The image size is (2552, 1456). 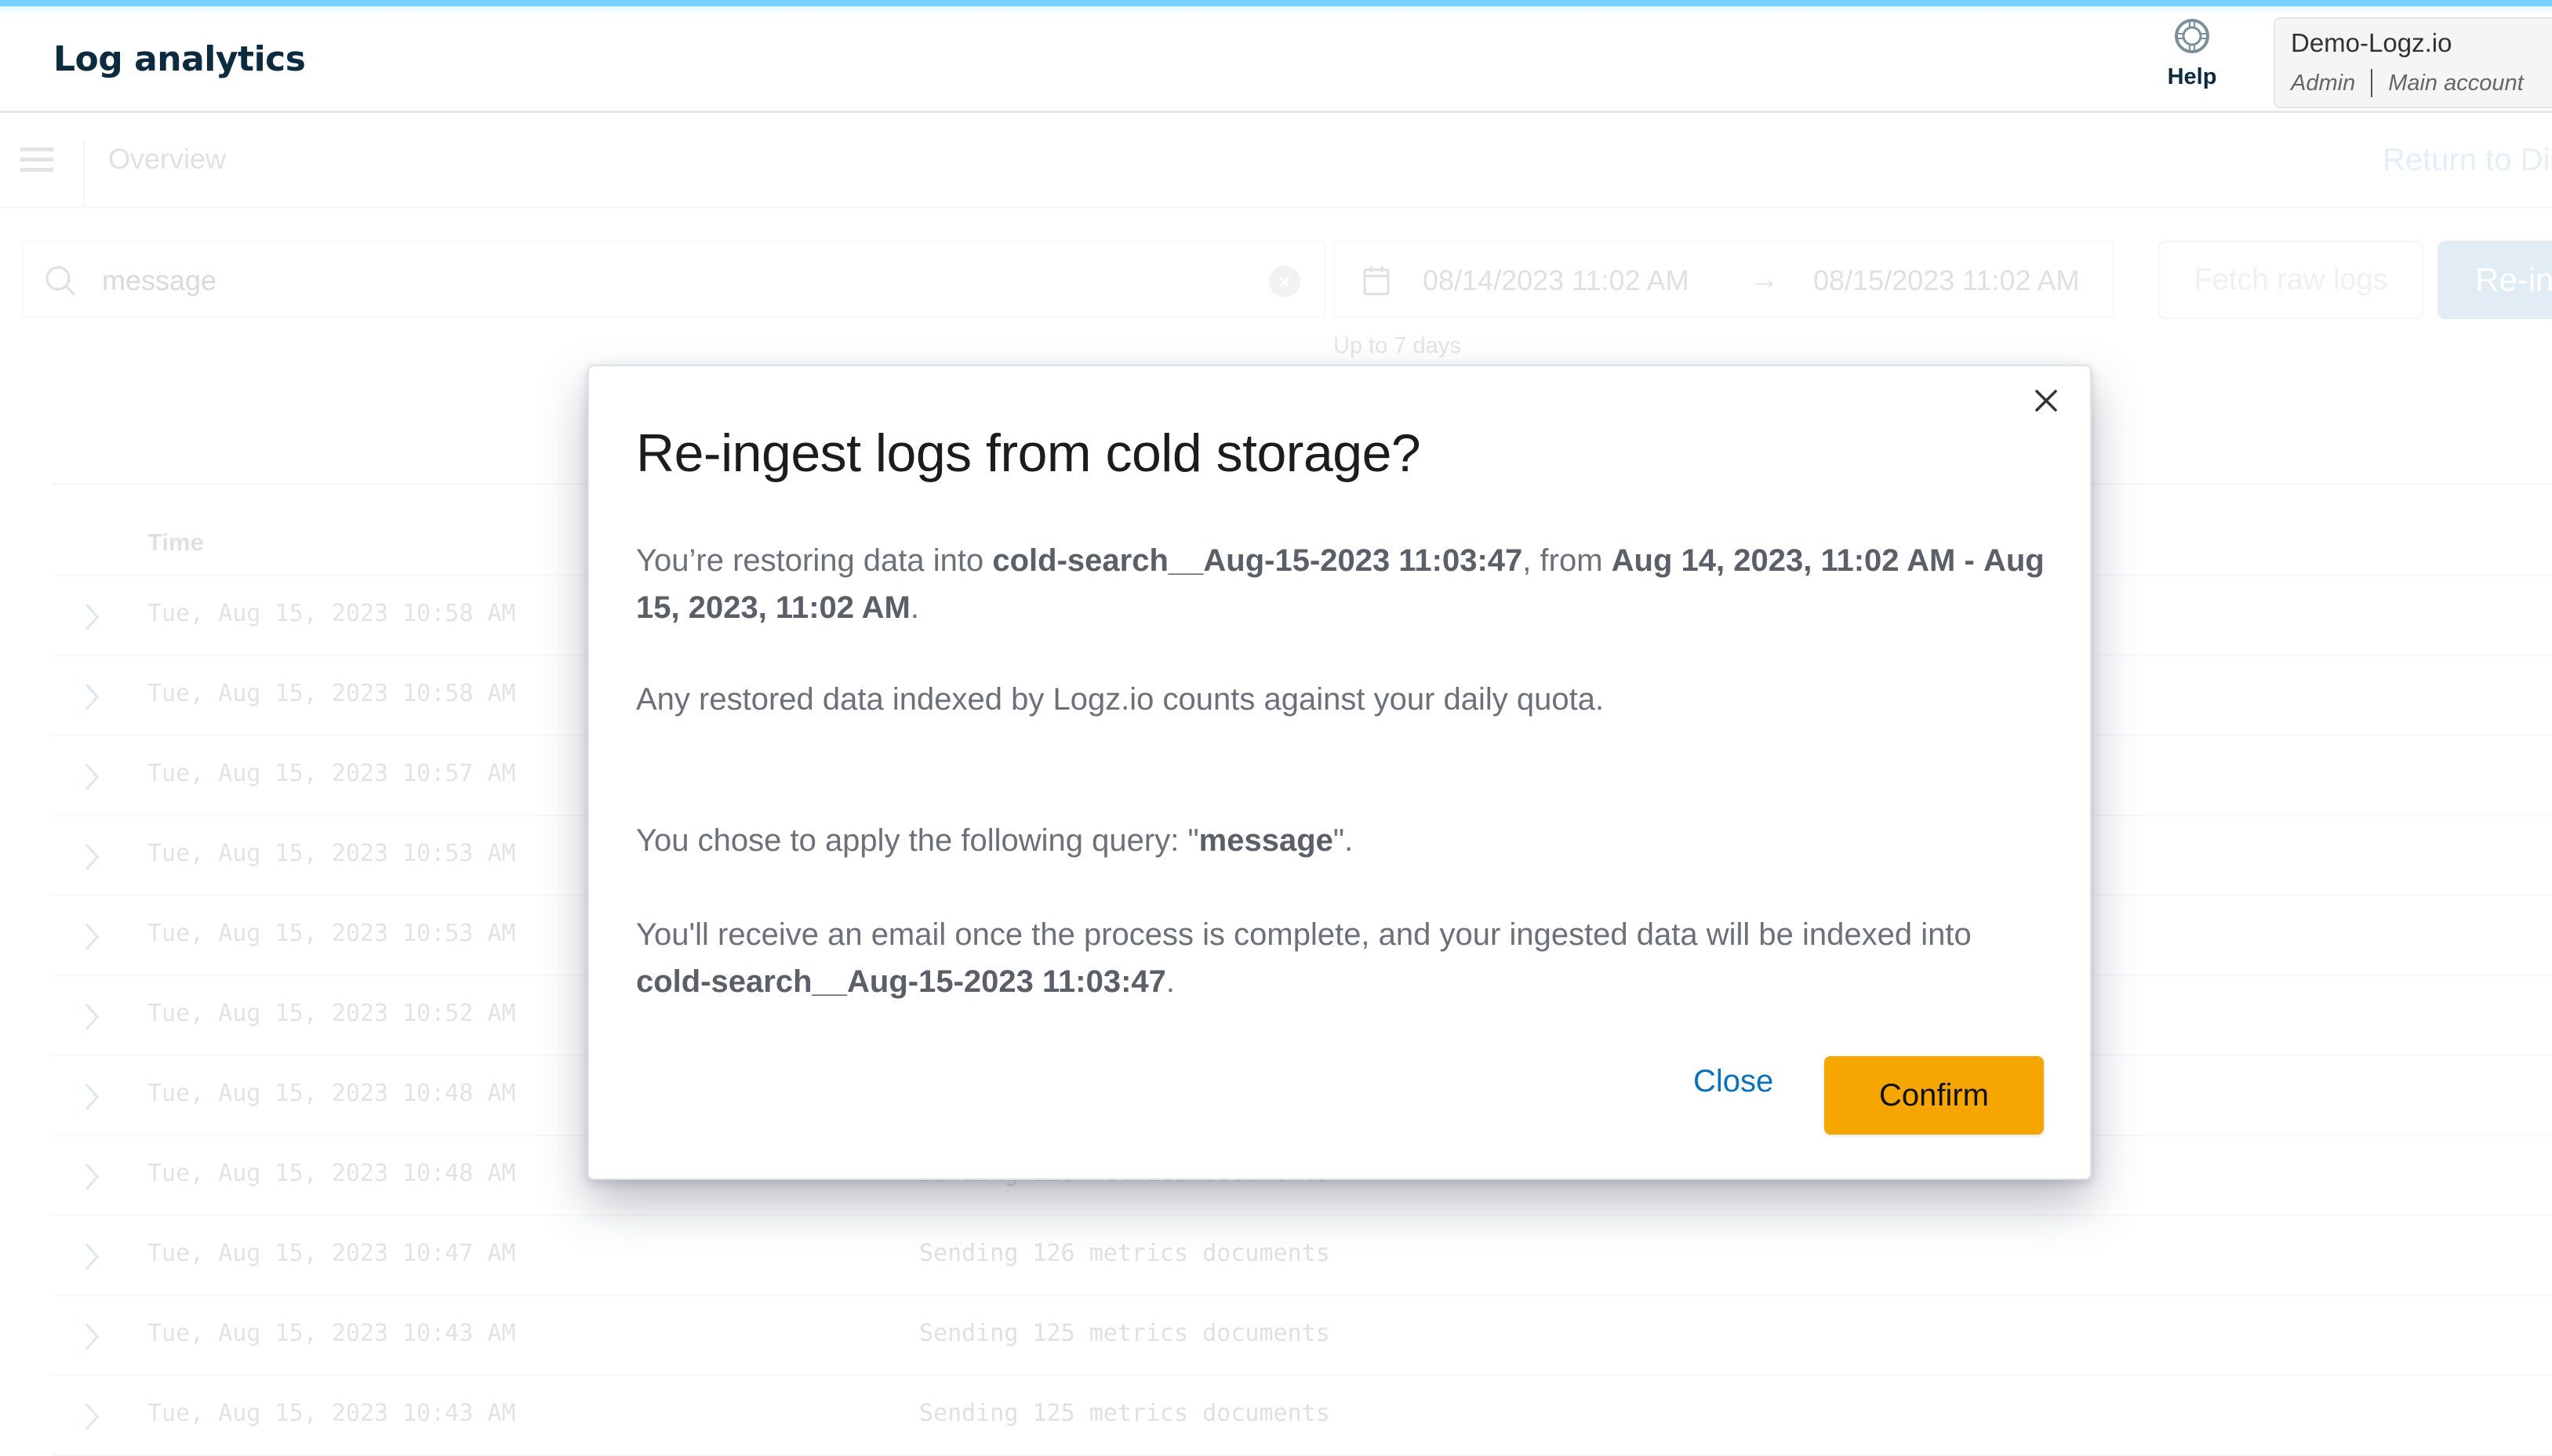 What do you see at coordinates (2372, 83) in the screenshot?
I see `account-separator` at bounding box center [2372, 83].